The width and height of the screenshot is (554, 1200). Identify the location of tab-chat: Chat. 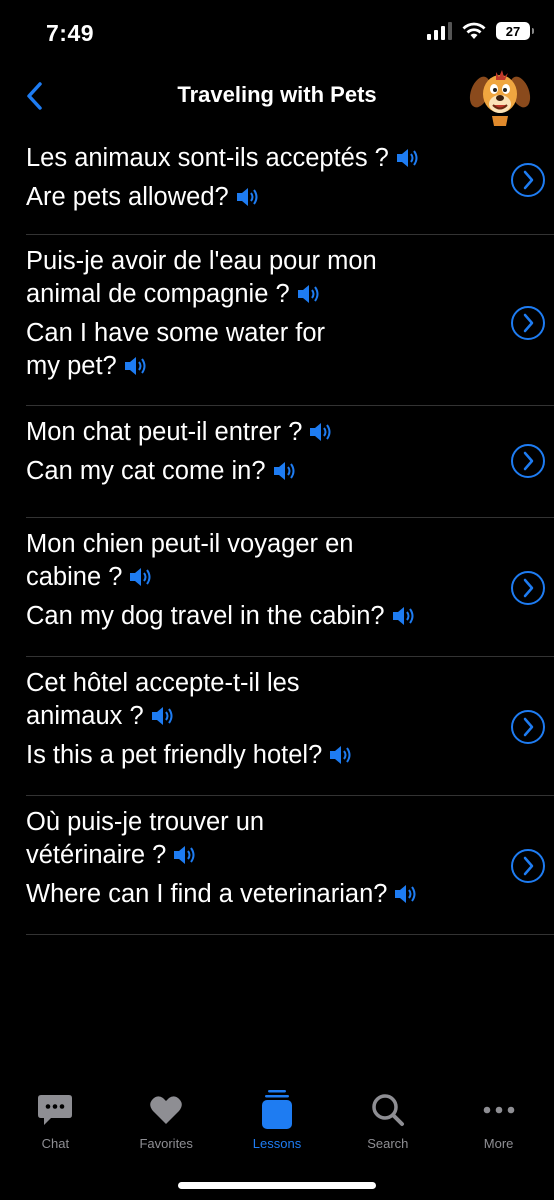
(55, 1130).